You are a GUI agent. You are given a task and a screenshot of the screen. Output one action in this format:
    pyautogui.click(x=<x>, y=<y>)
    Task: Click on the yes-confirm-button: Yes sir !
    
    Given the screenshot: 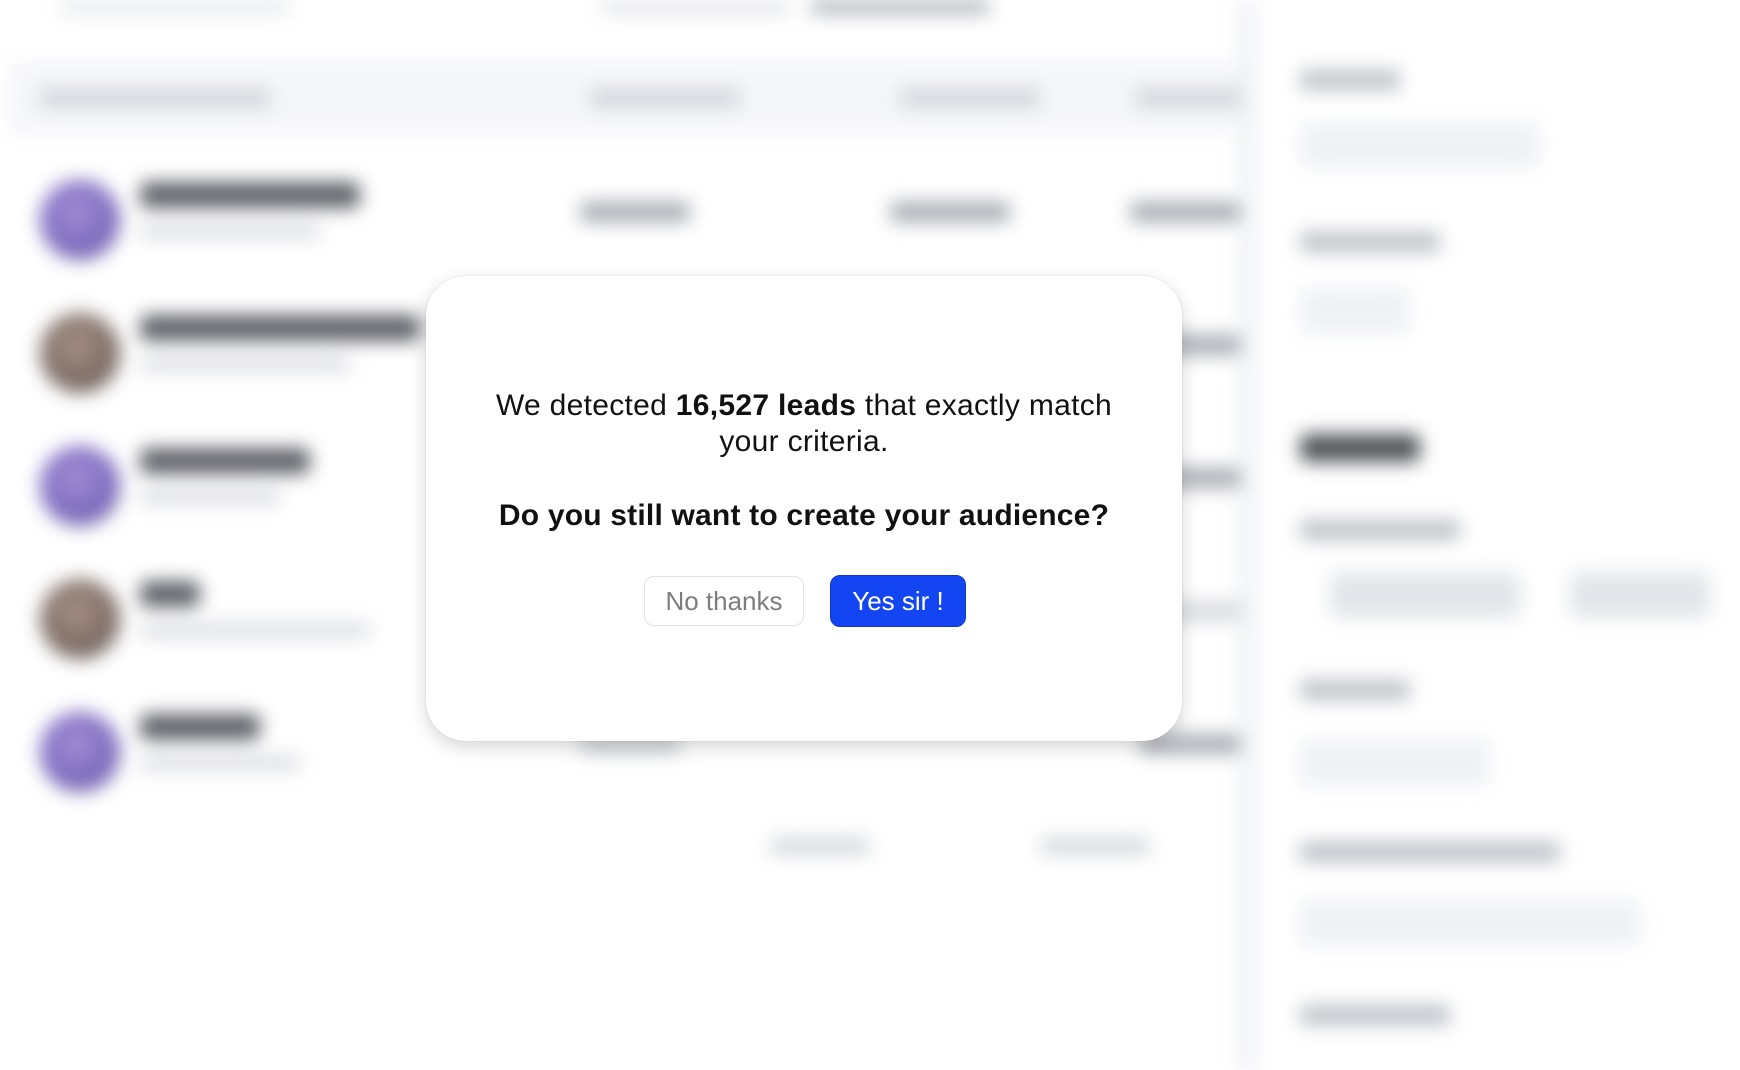 What is the action you would take?
    pyautogui.click(x=898, y=601)
    